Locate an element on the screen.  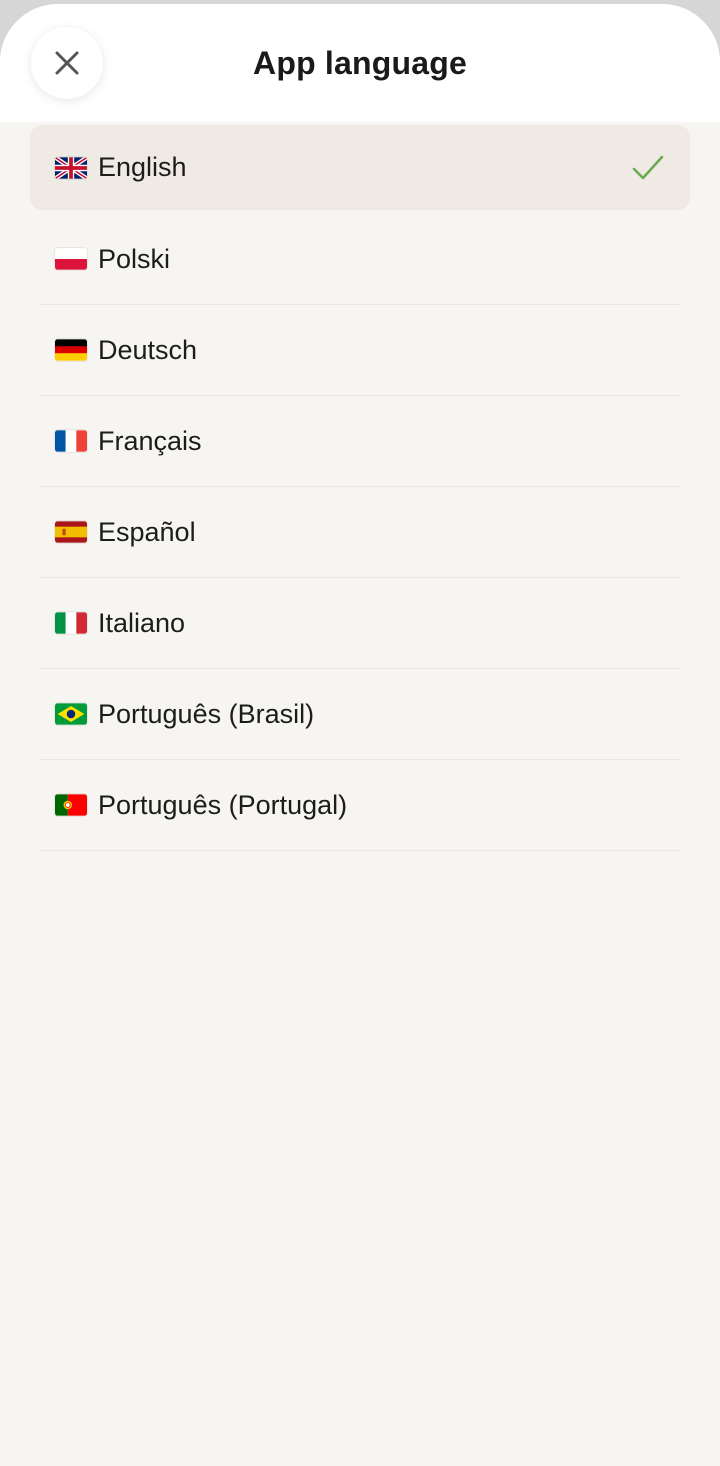
pl-flag-icon is located at coordinates (71, 259).